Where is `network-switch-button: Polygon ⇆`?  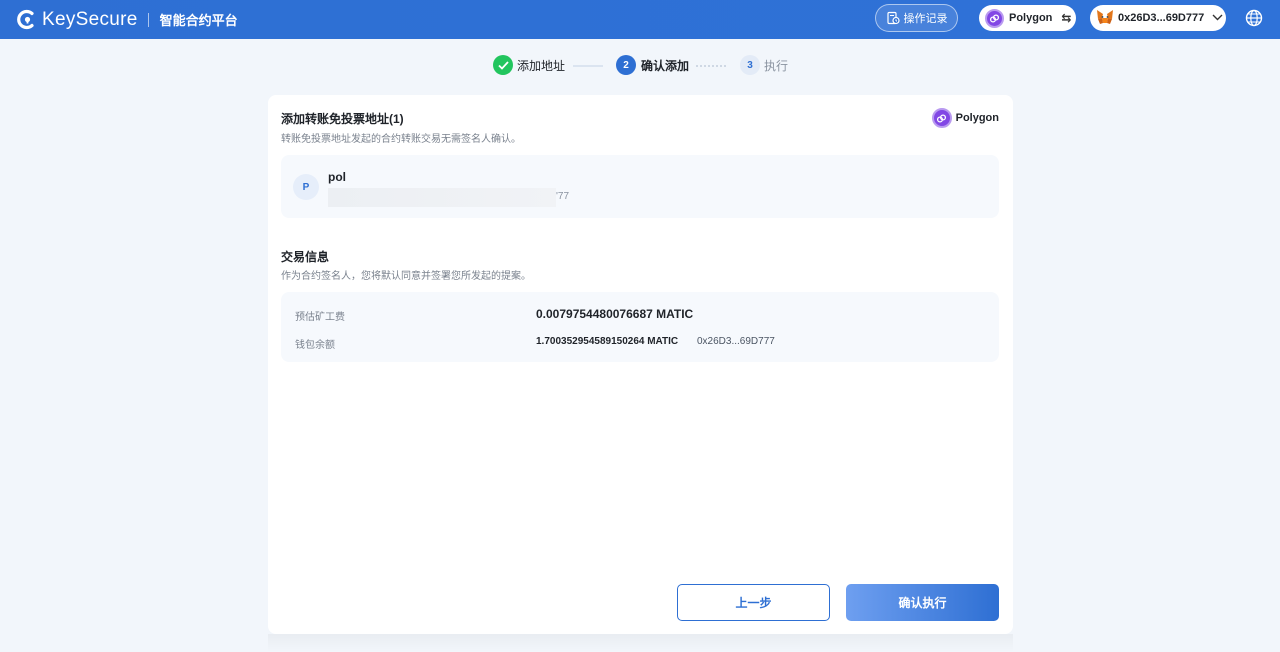
network-switch-button: Polygon ⇆ is located at coordinates (1027, 18).